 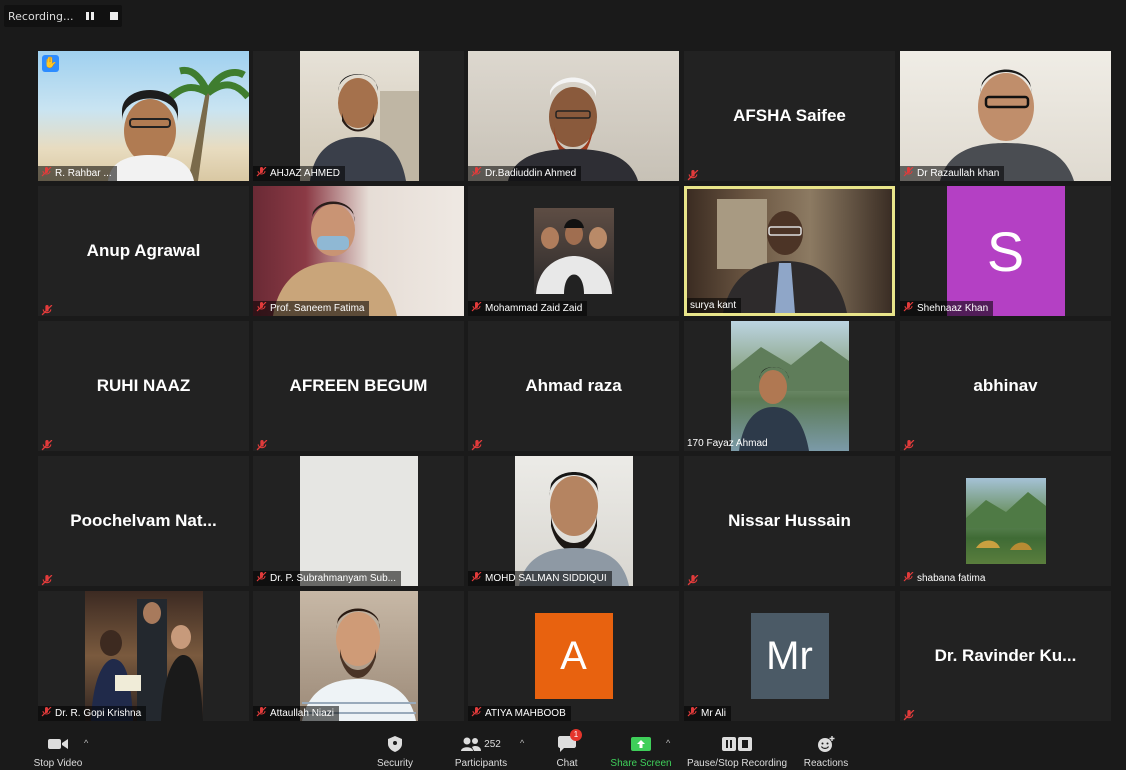 I want to click on participant-tile: Dr. R. Gopi Krishna, so click(x=143, y=656).